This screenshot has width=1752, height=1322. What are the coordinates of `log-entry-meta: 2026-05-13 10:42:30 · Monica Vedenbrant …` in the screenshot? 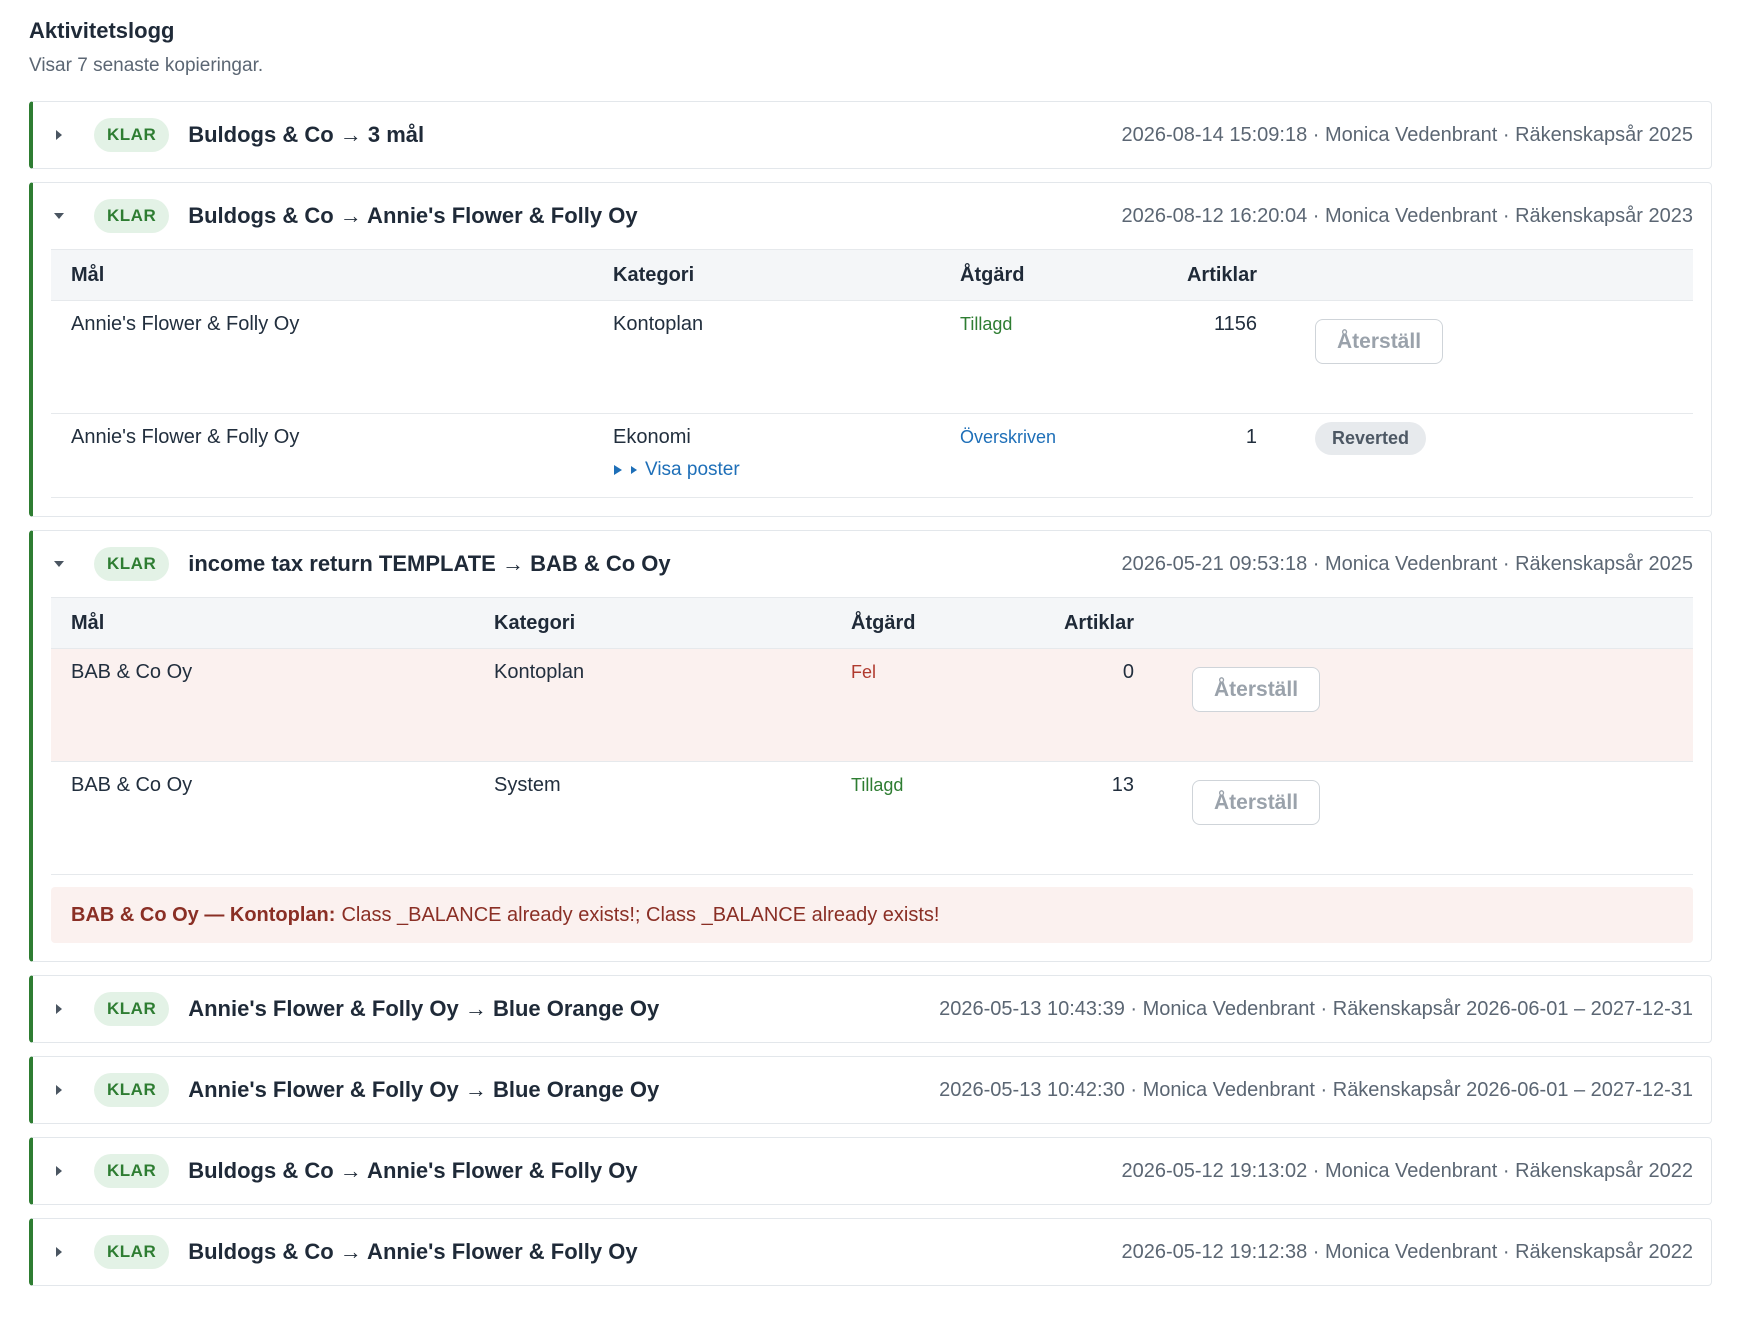 It's located at (1316, 1089).